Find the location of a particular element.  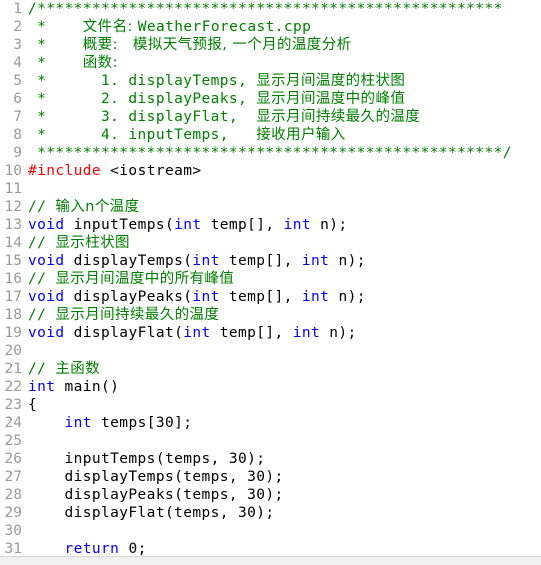

code-line: 6 * 2. displayPeaks, 显示月间温度中的峰值 is located at coordinates (270, 99).